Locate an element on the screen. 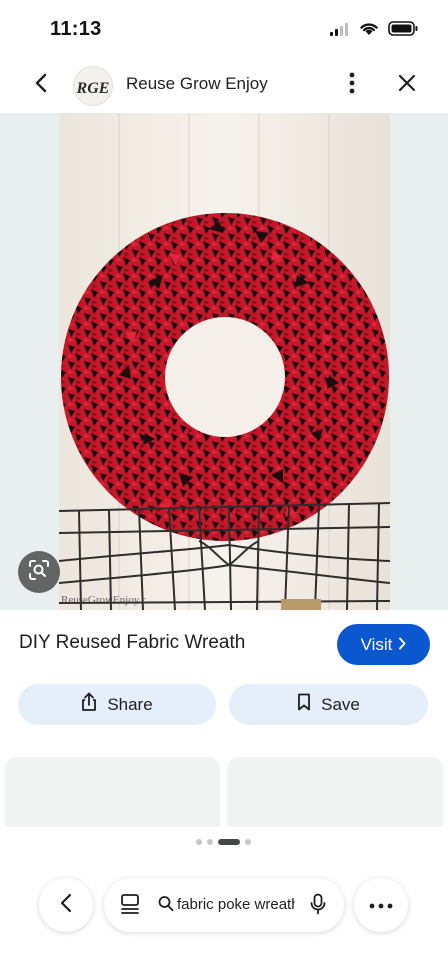 The height and width of the screenshot is (970, 448). close-icon is located at coordinates (407, 85).